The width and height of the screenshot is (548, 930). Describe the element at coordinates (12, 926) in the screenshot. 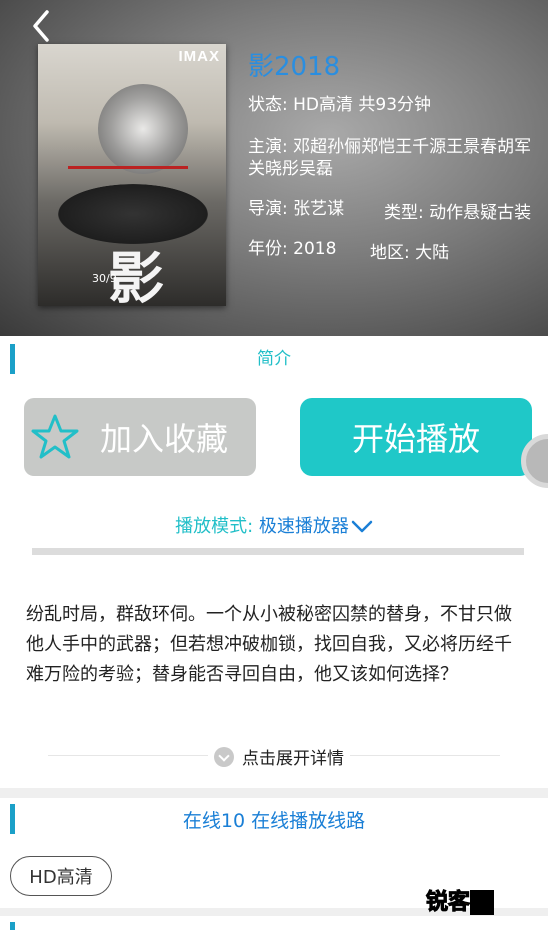

I see `section-accent-bar` at that location.